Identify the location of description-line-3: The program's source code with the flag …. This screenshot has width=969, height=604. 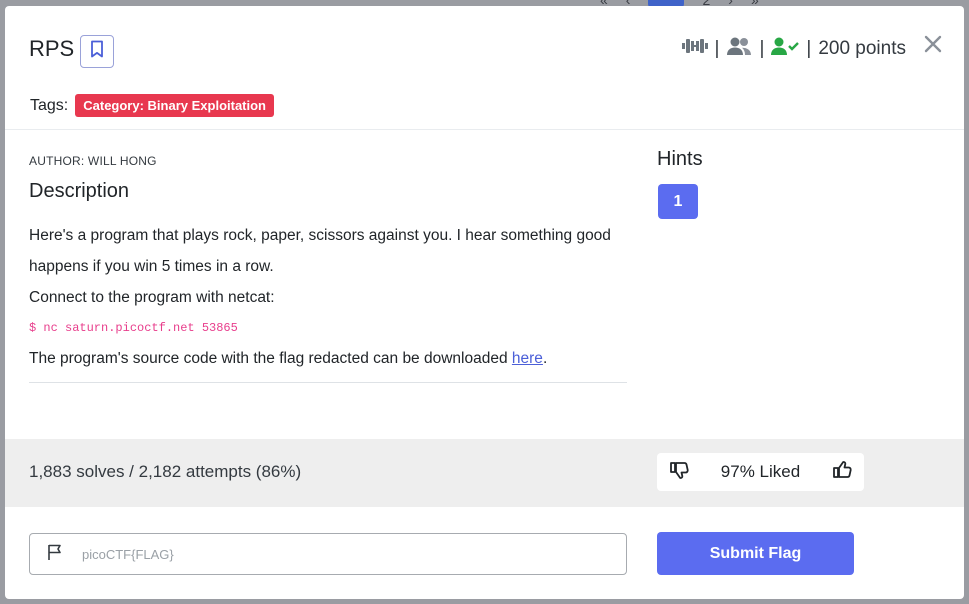
(329, 358).